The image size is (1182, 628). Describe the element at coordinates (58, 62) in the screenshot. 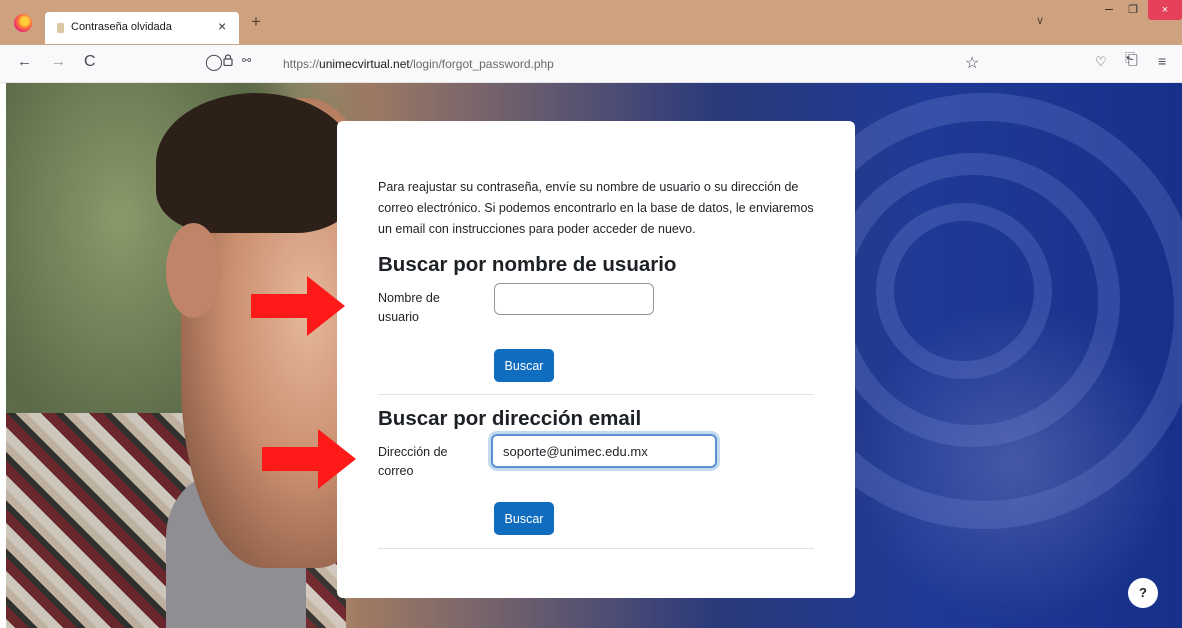

I see `forward-button: →` at that location.